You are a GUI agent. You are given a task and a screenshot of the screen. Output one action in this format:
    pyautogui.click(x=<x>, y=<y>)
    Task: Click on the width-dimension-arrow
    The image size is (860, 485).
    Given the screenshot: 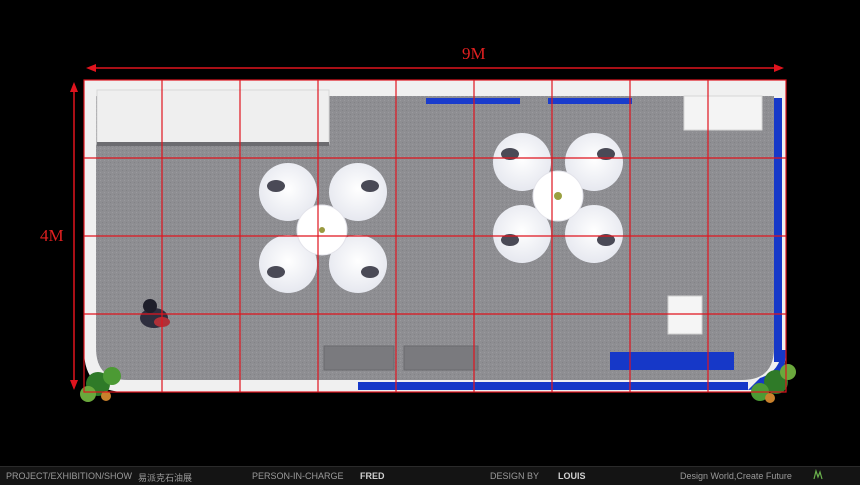 What is the action you would take?
    pyautogui.click(x=435, y=68)
    